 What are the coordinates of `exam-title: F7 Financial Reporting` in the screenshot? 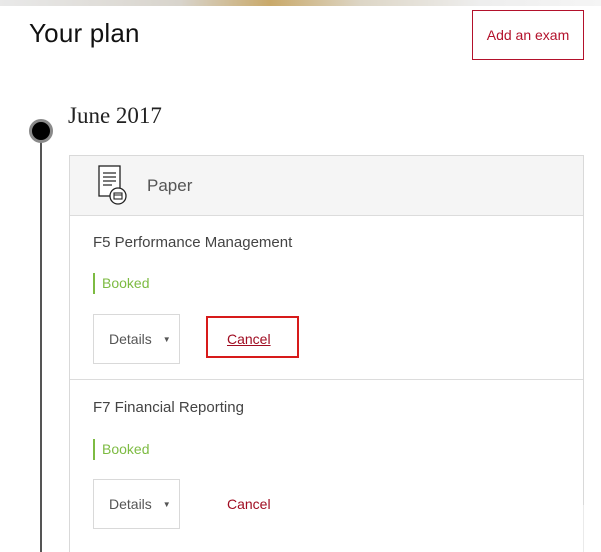 It's located at (168, 407).